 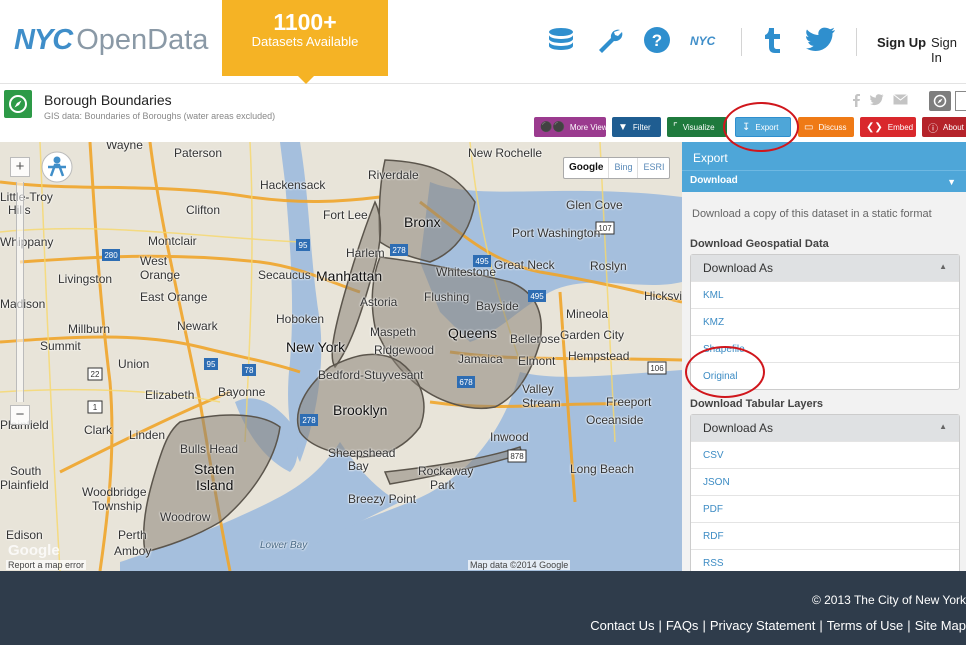 I want to click on nyc-icon: NYC, so click(x=702, y=41).